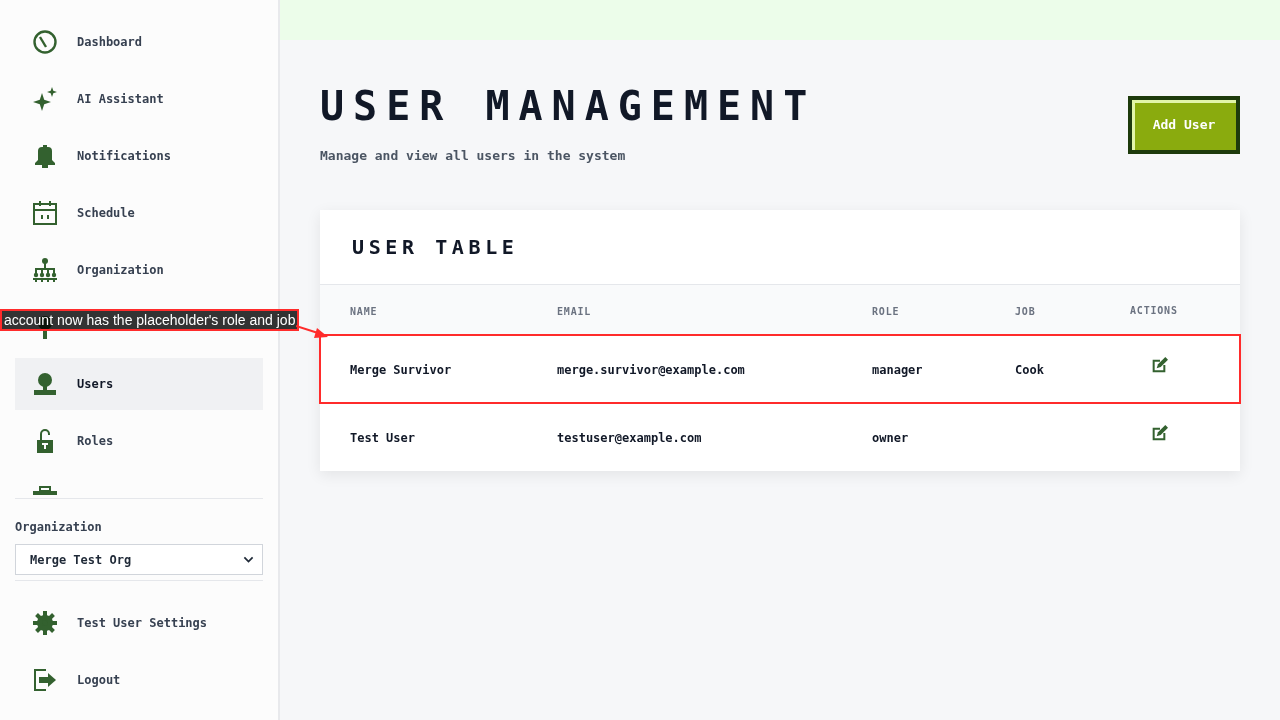  What do you see at coordinates (1154, 310) in the screenshot?
I see `column-header: ACTIONS` at bounding box center [1154, 310].